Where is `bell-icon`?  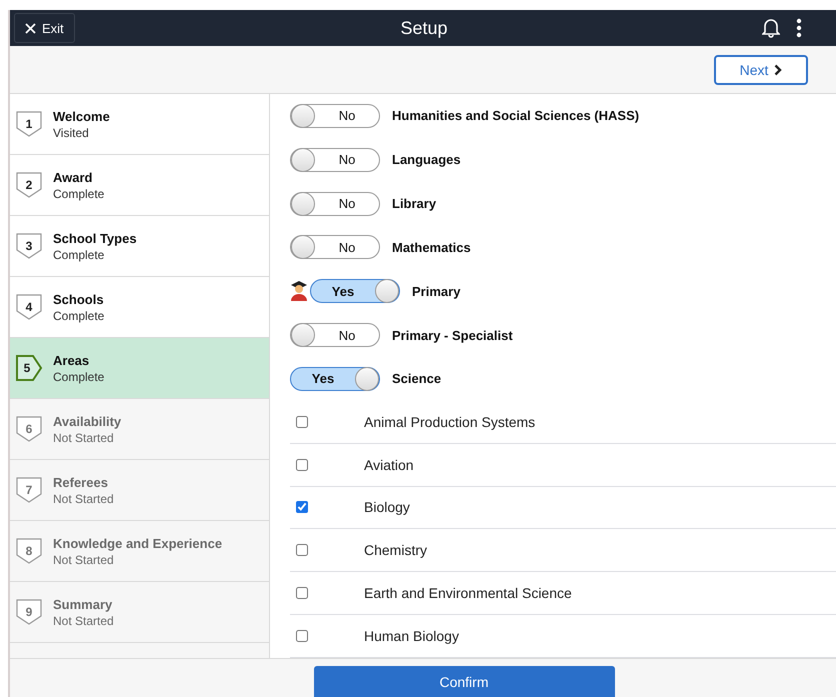 bell-icon is located at coordinates (771, 28).